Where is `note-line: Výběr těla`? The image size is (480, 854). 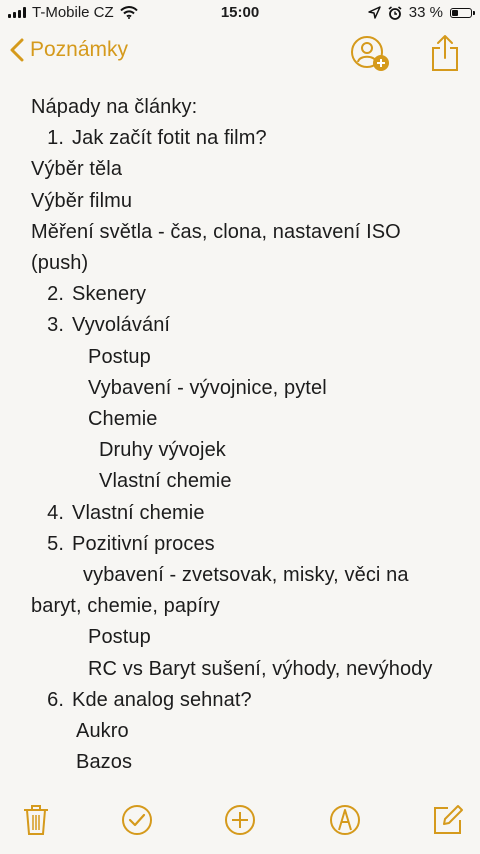
note-line: Výběr těla is located at coordinates (77, 169).